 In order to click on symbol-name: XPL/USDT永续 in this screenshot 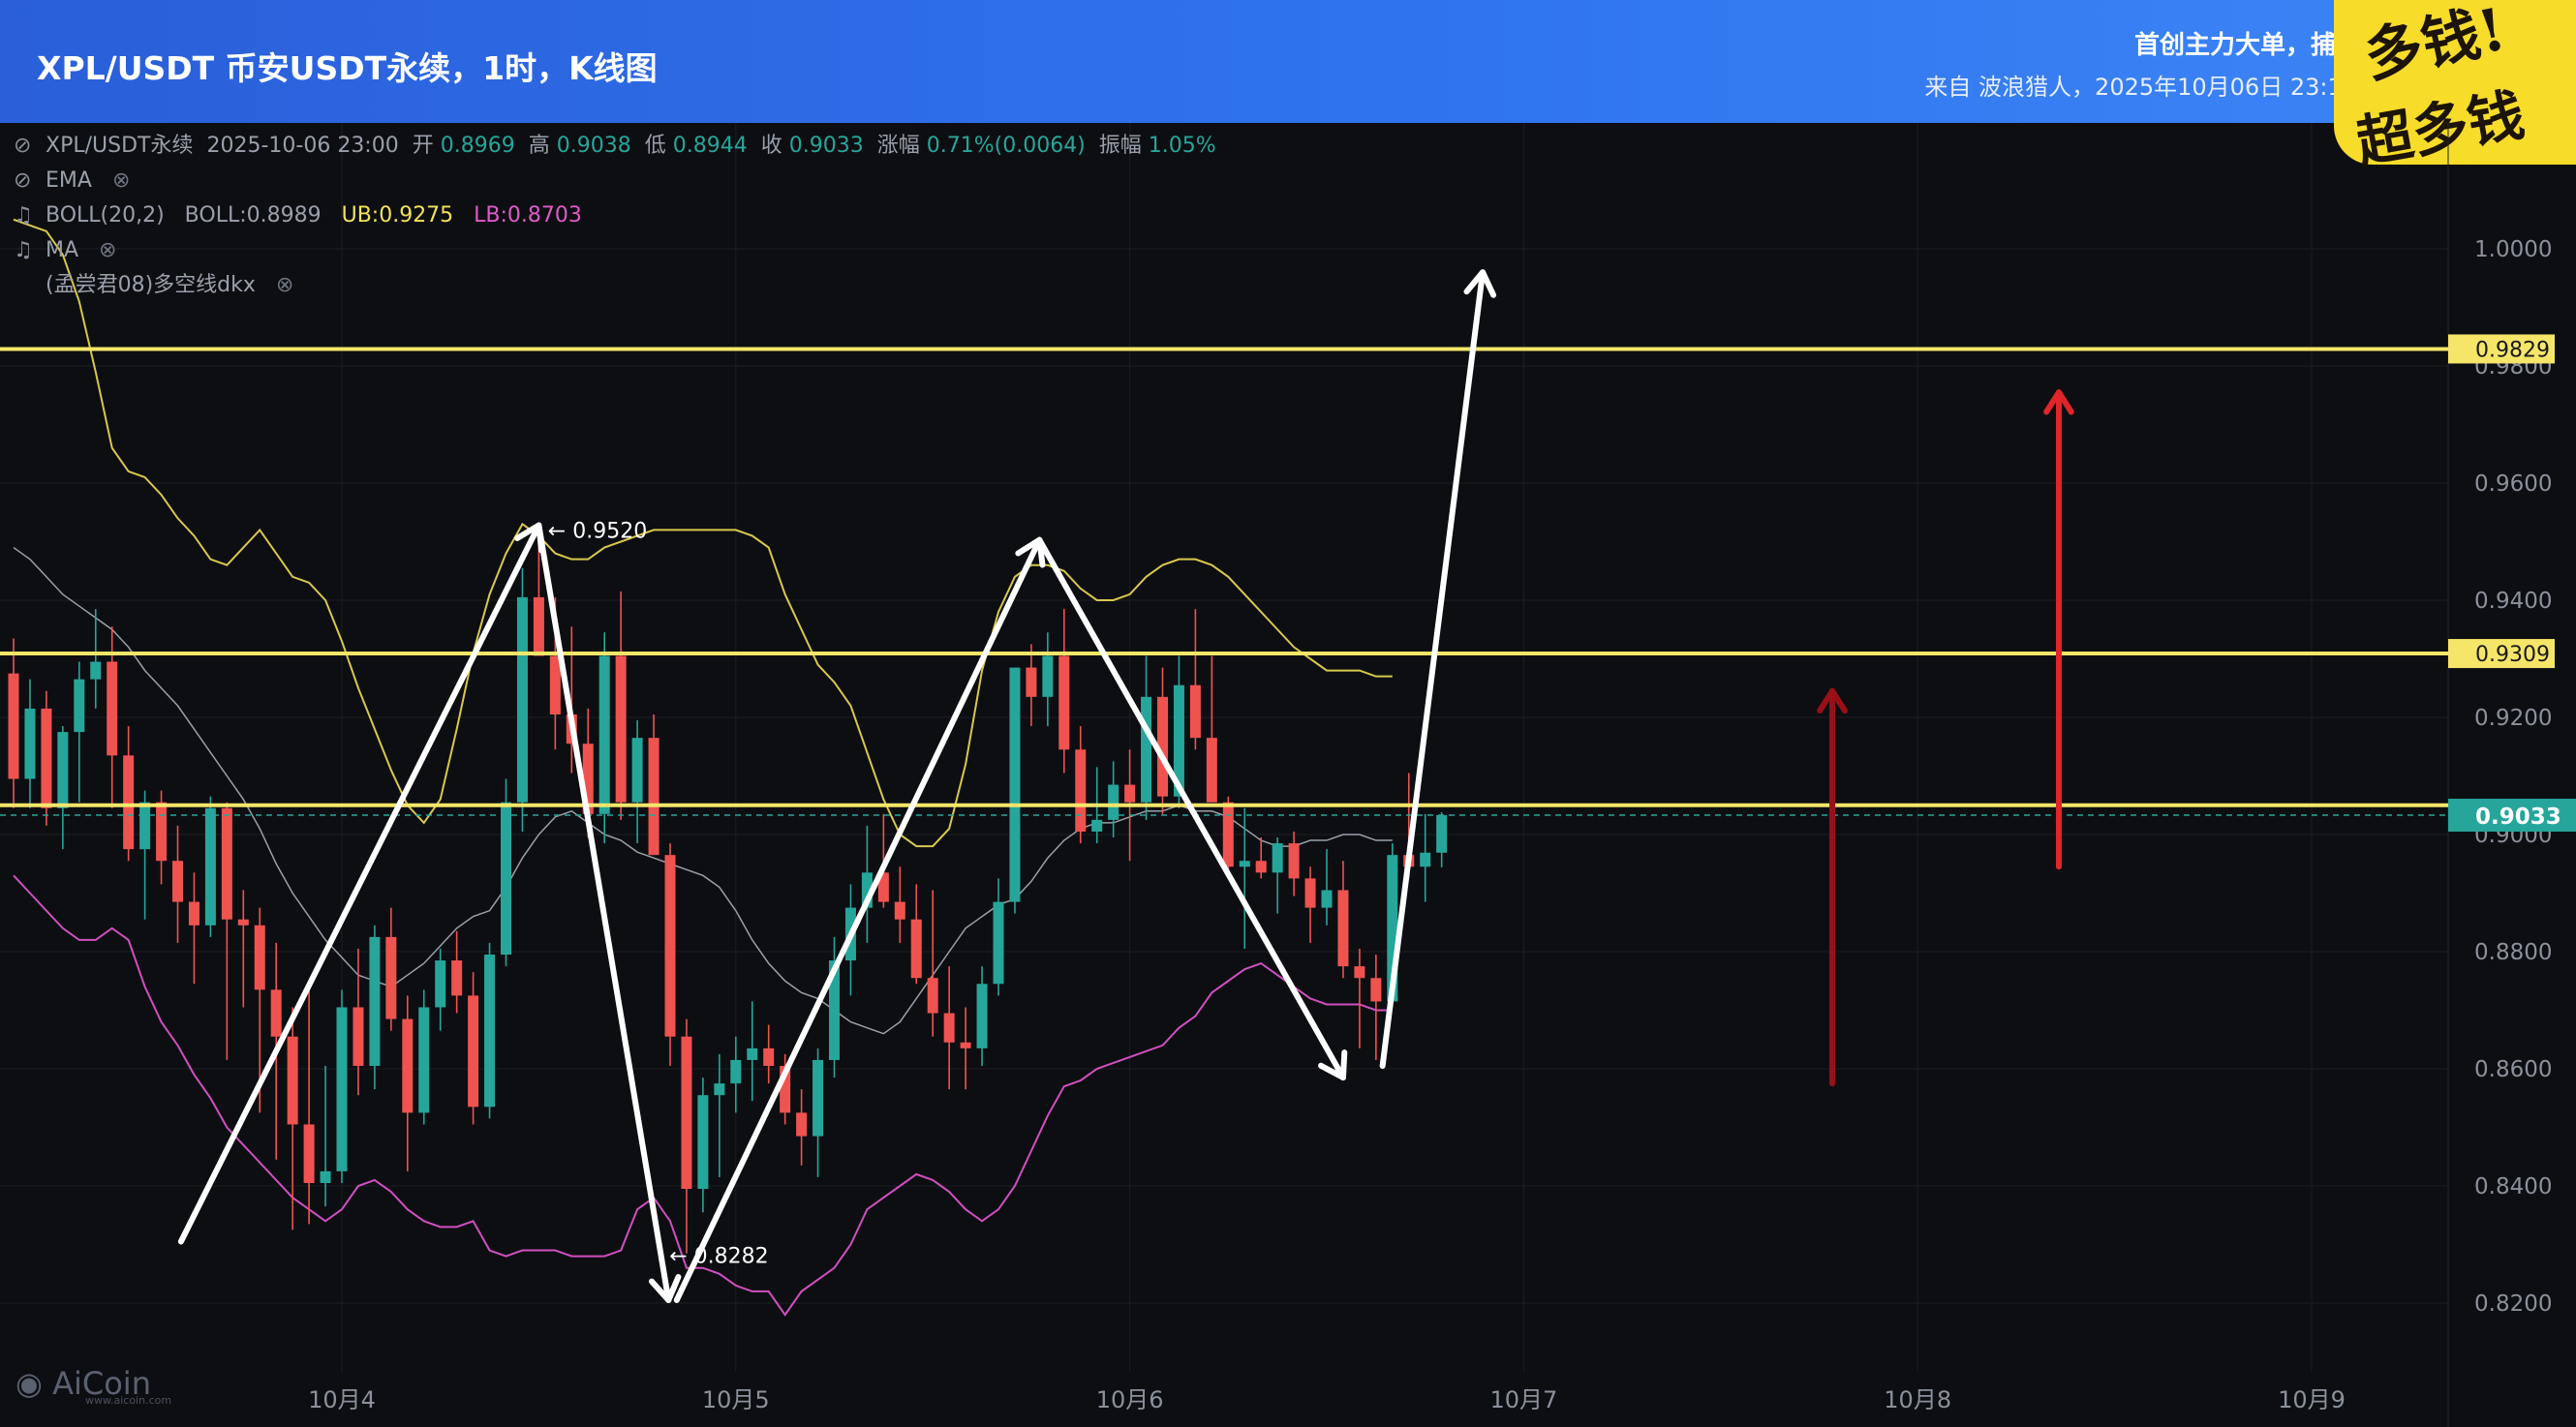, I will do `click(120, 146)`.